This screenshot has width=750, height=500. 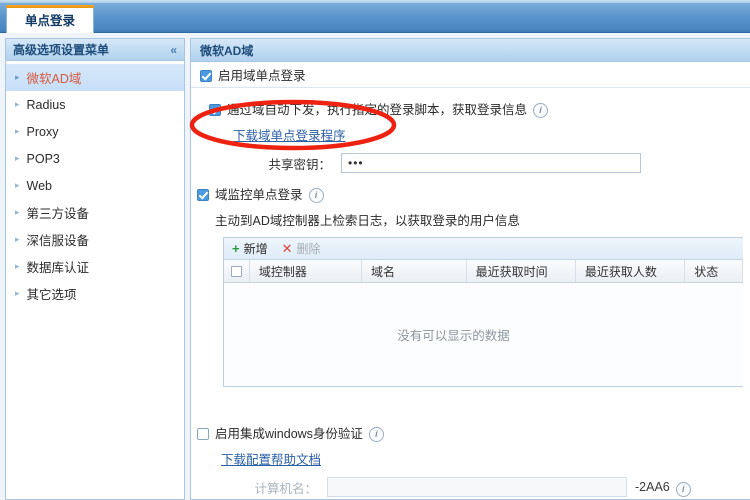 I want to click on domain-monitor-checkbox, so click(x=203, y=194).